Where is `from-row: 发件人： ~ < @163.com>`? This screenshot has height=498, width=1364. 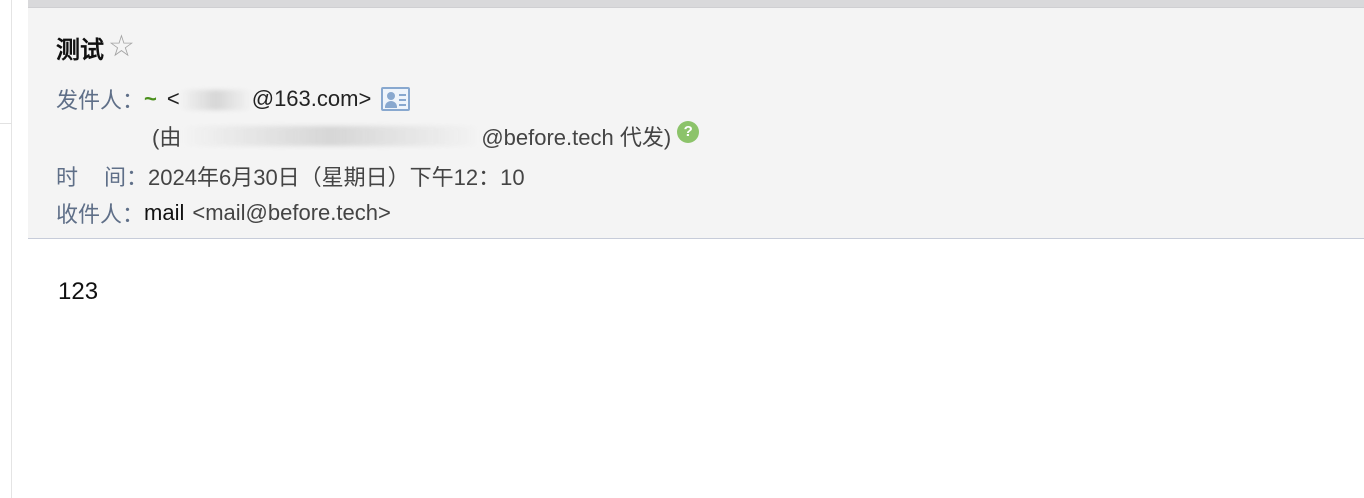
from-row: 发件人： ~ < @163.com> is located at coordinates (233, 99).